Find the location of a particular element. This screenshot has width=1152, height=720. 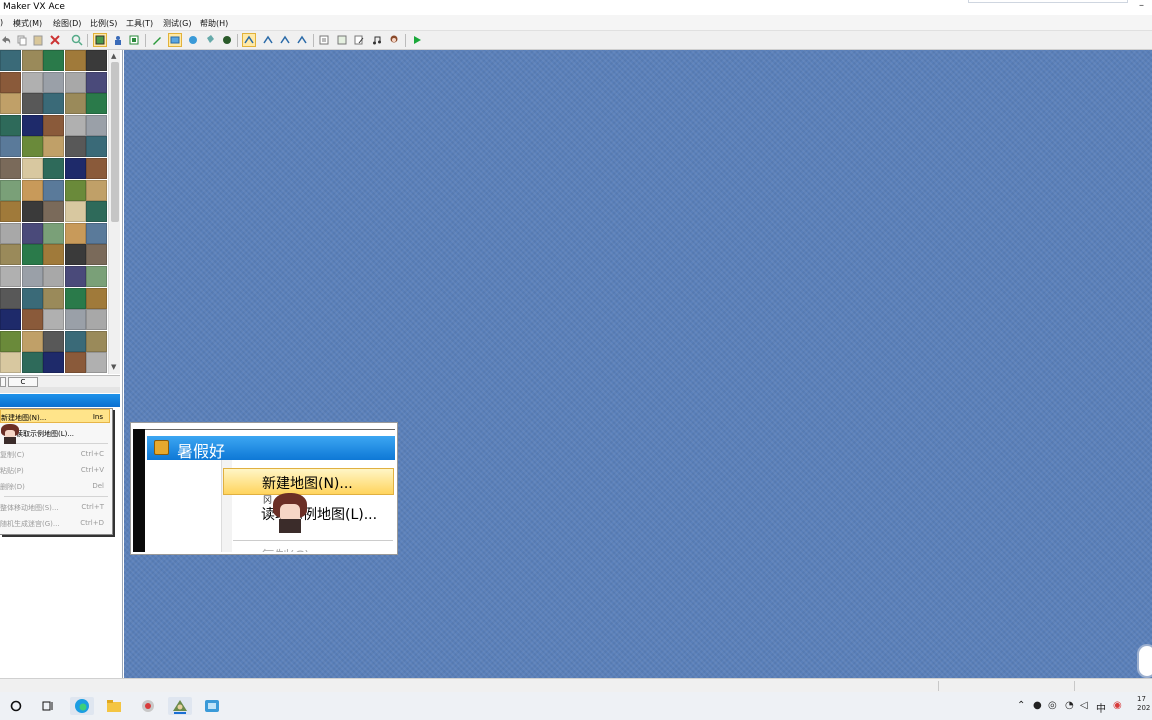

menu-scale: 比例(S) is located at coordinates (103, 23).